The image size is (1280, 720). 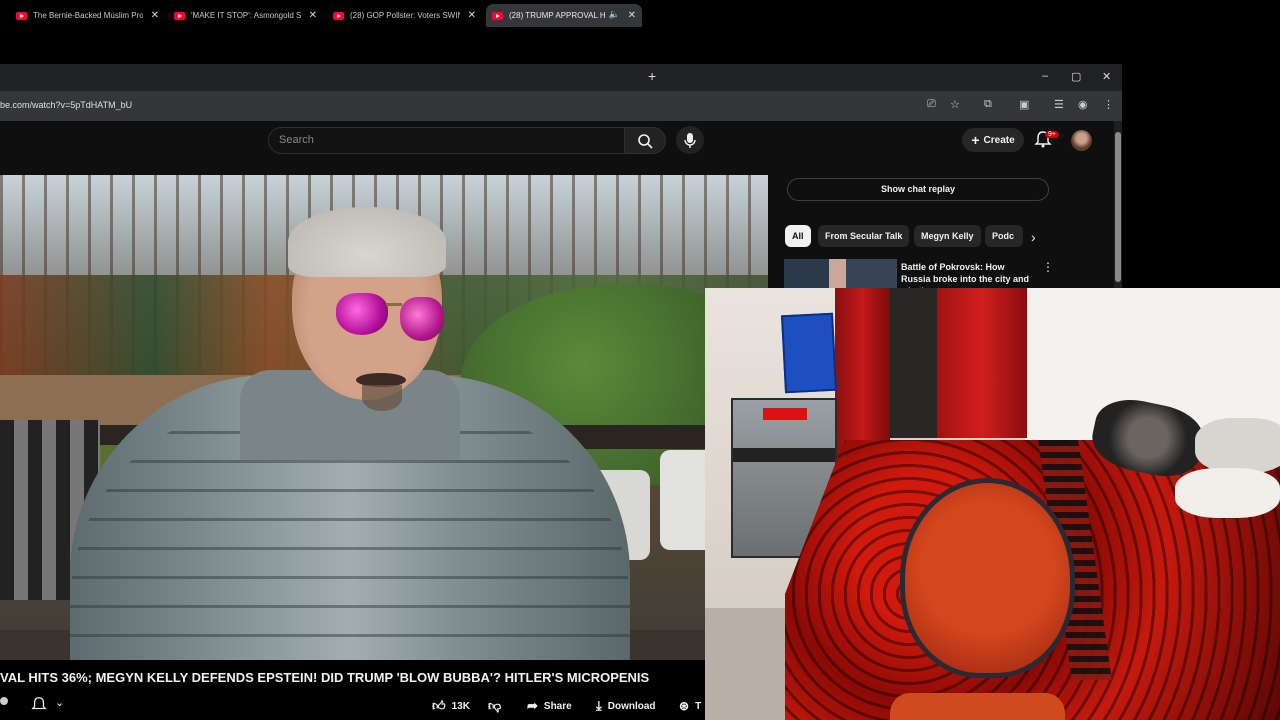 What do you see at coordinates (47, 705) in the screenshot?
I see `subscription-bell-button: ⌄` at bounding box center [47, 705].